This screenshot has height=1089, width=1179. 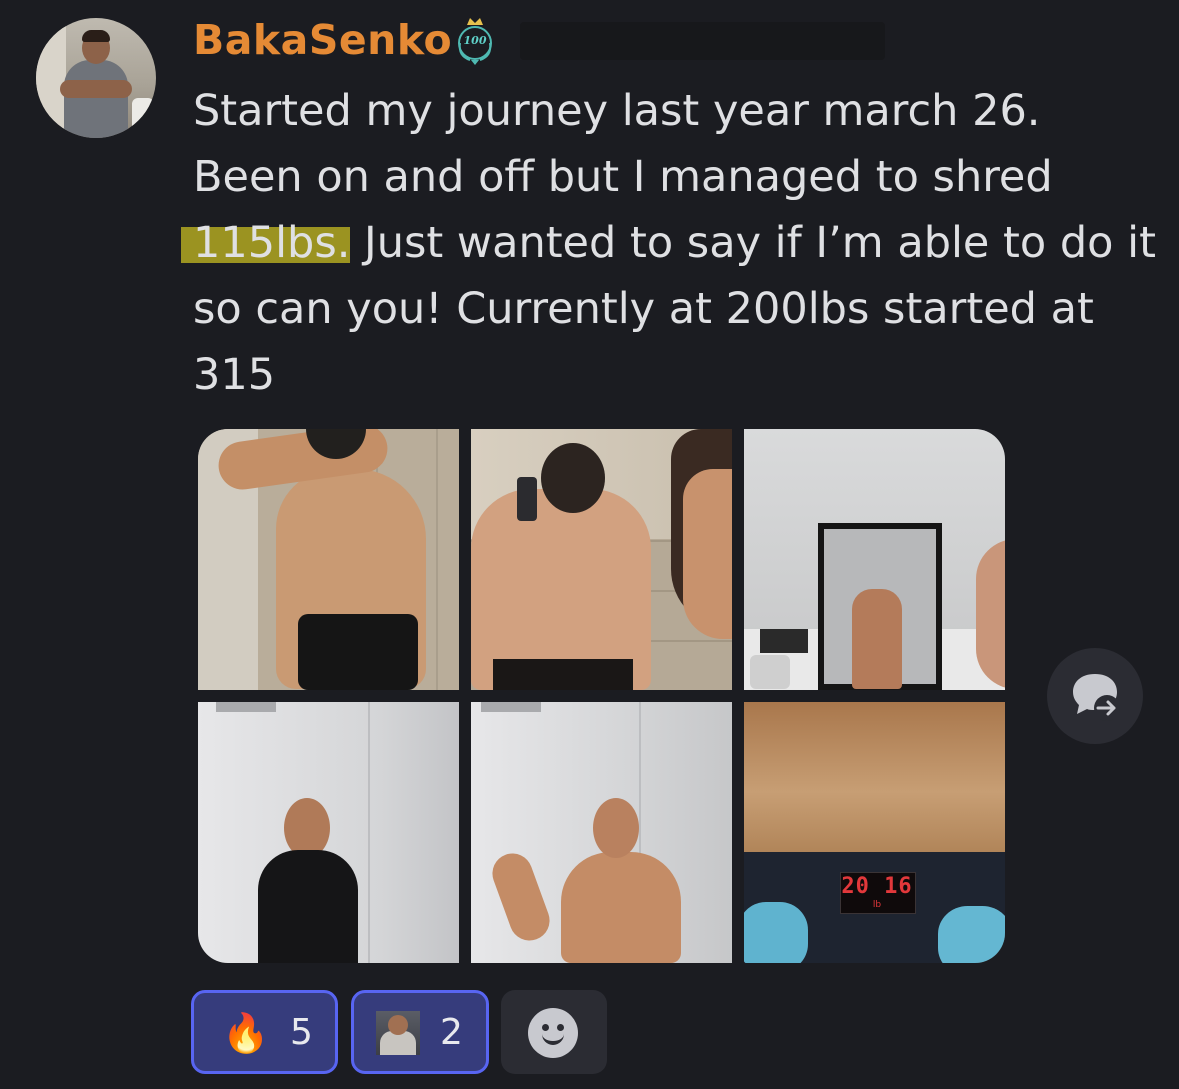 I want to click on thread-reply-button, so click(x=1095, y=696).